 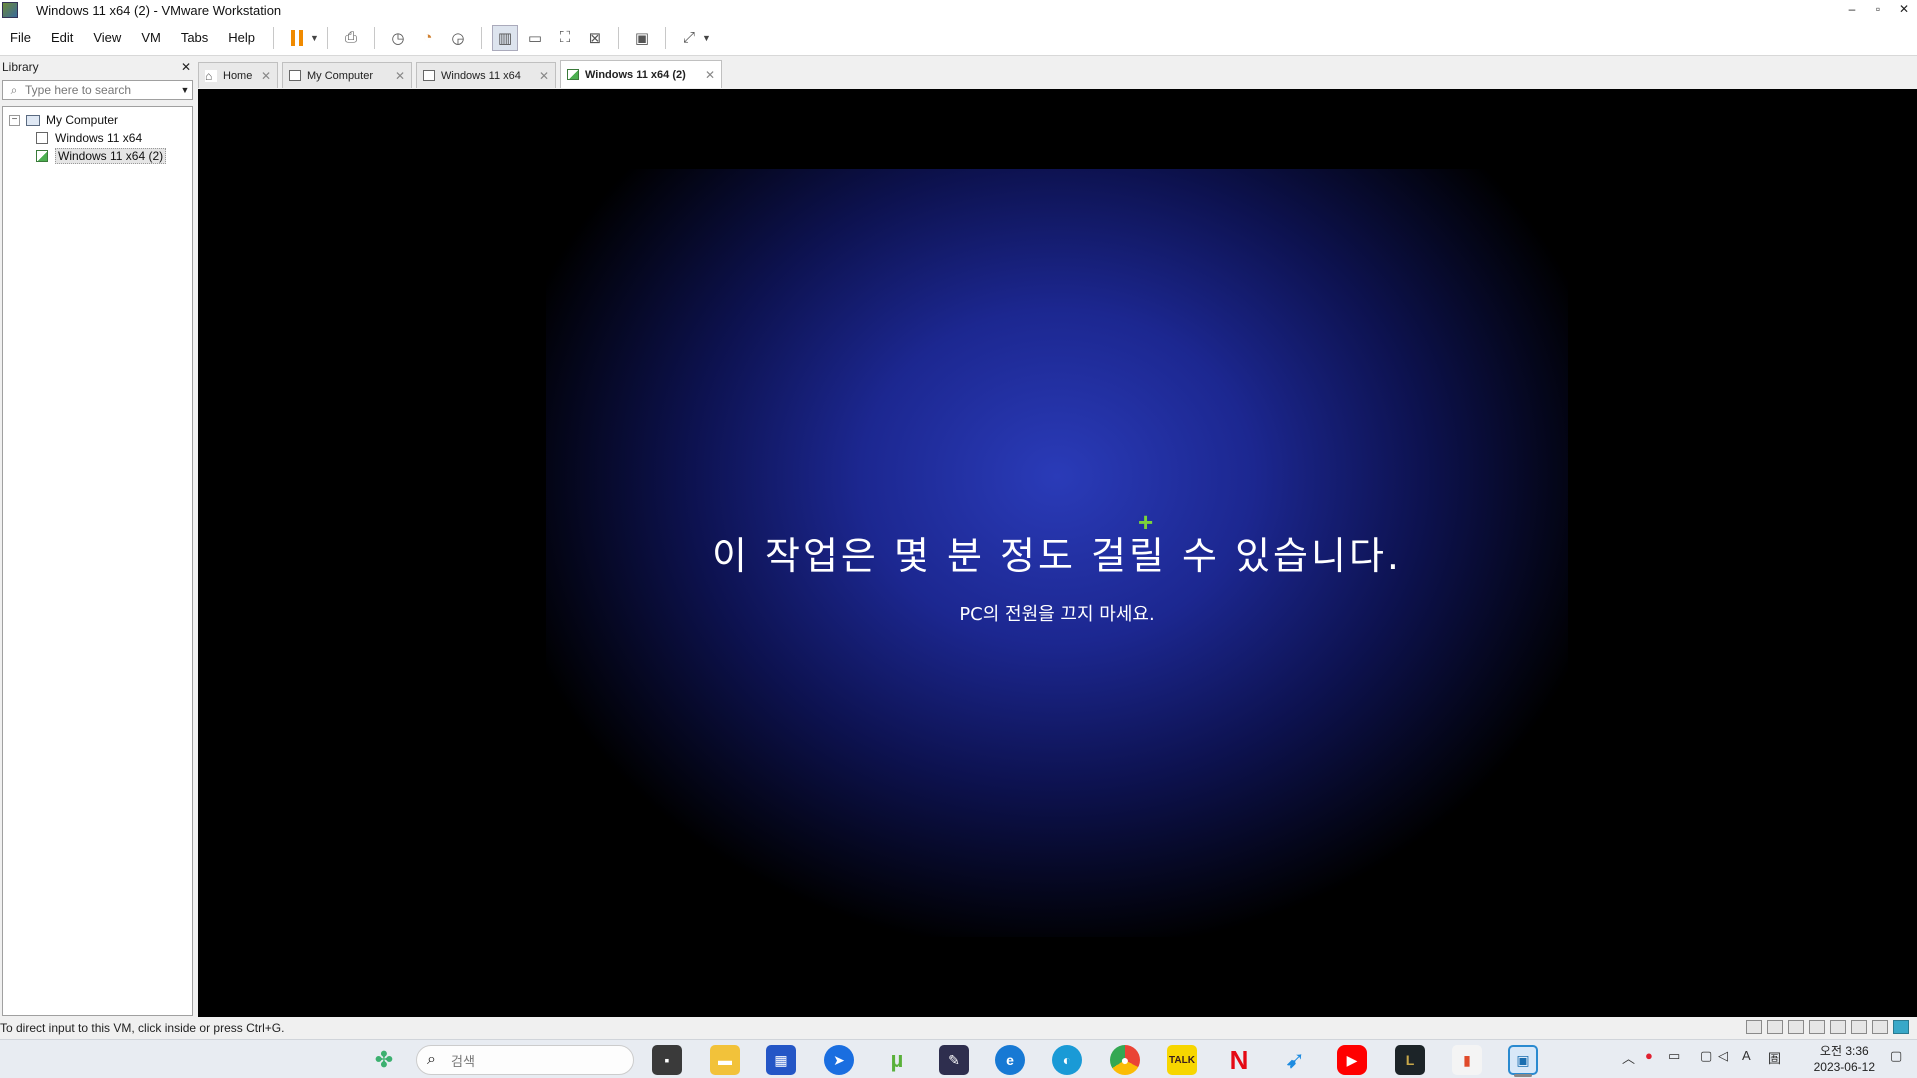 What do you see at coordinates (428, 38) in the screenshot?
I see `revert-snapshot-icon: ◔` at bounding box center [428, 38].